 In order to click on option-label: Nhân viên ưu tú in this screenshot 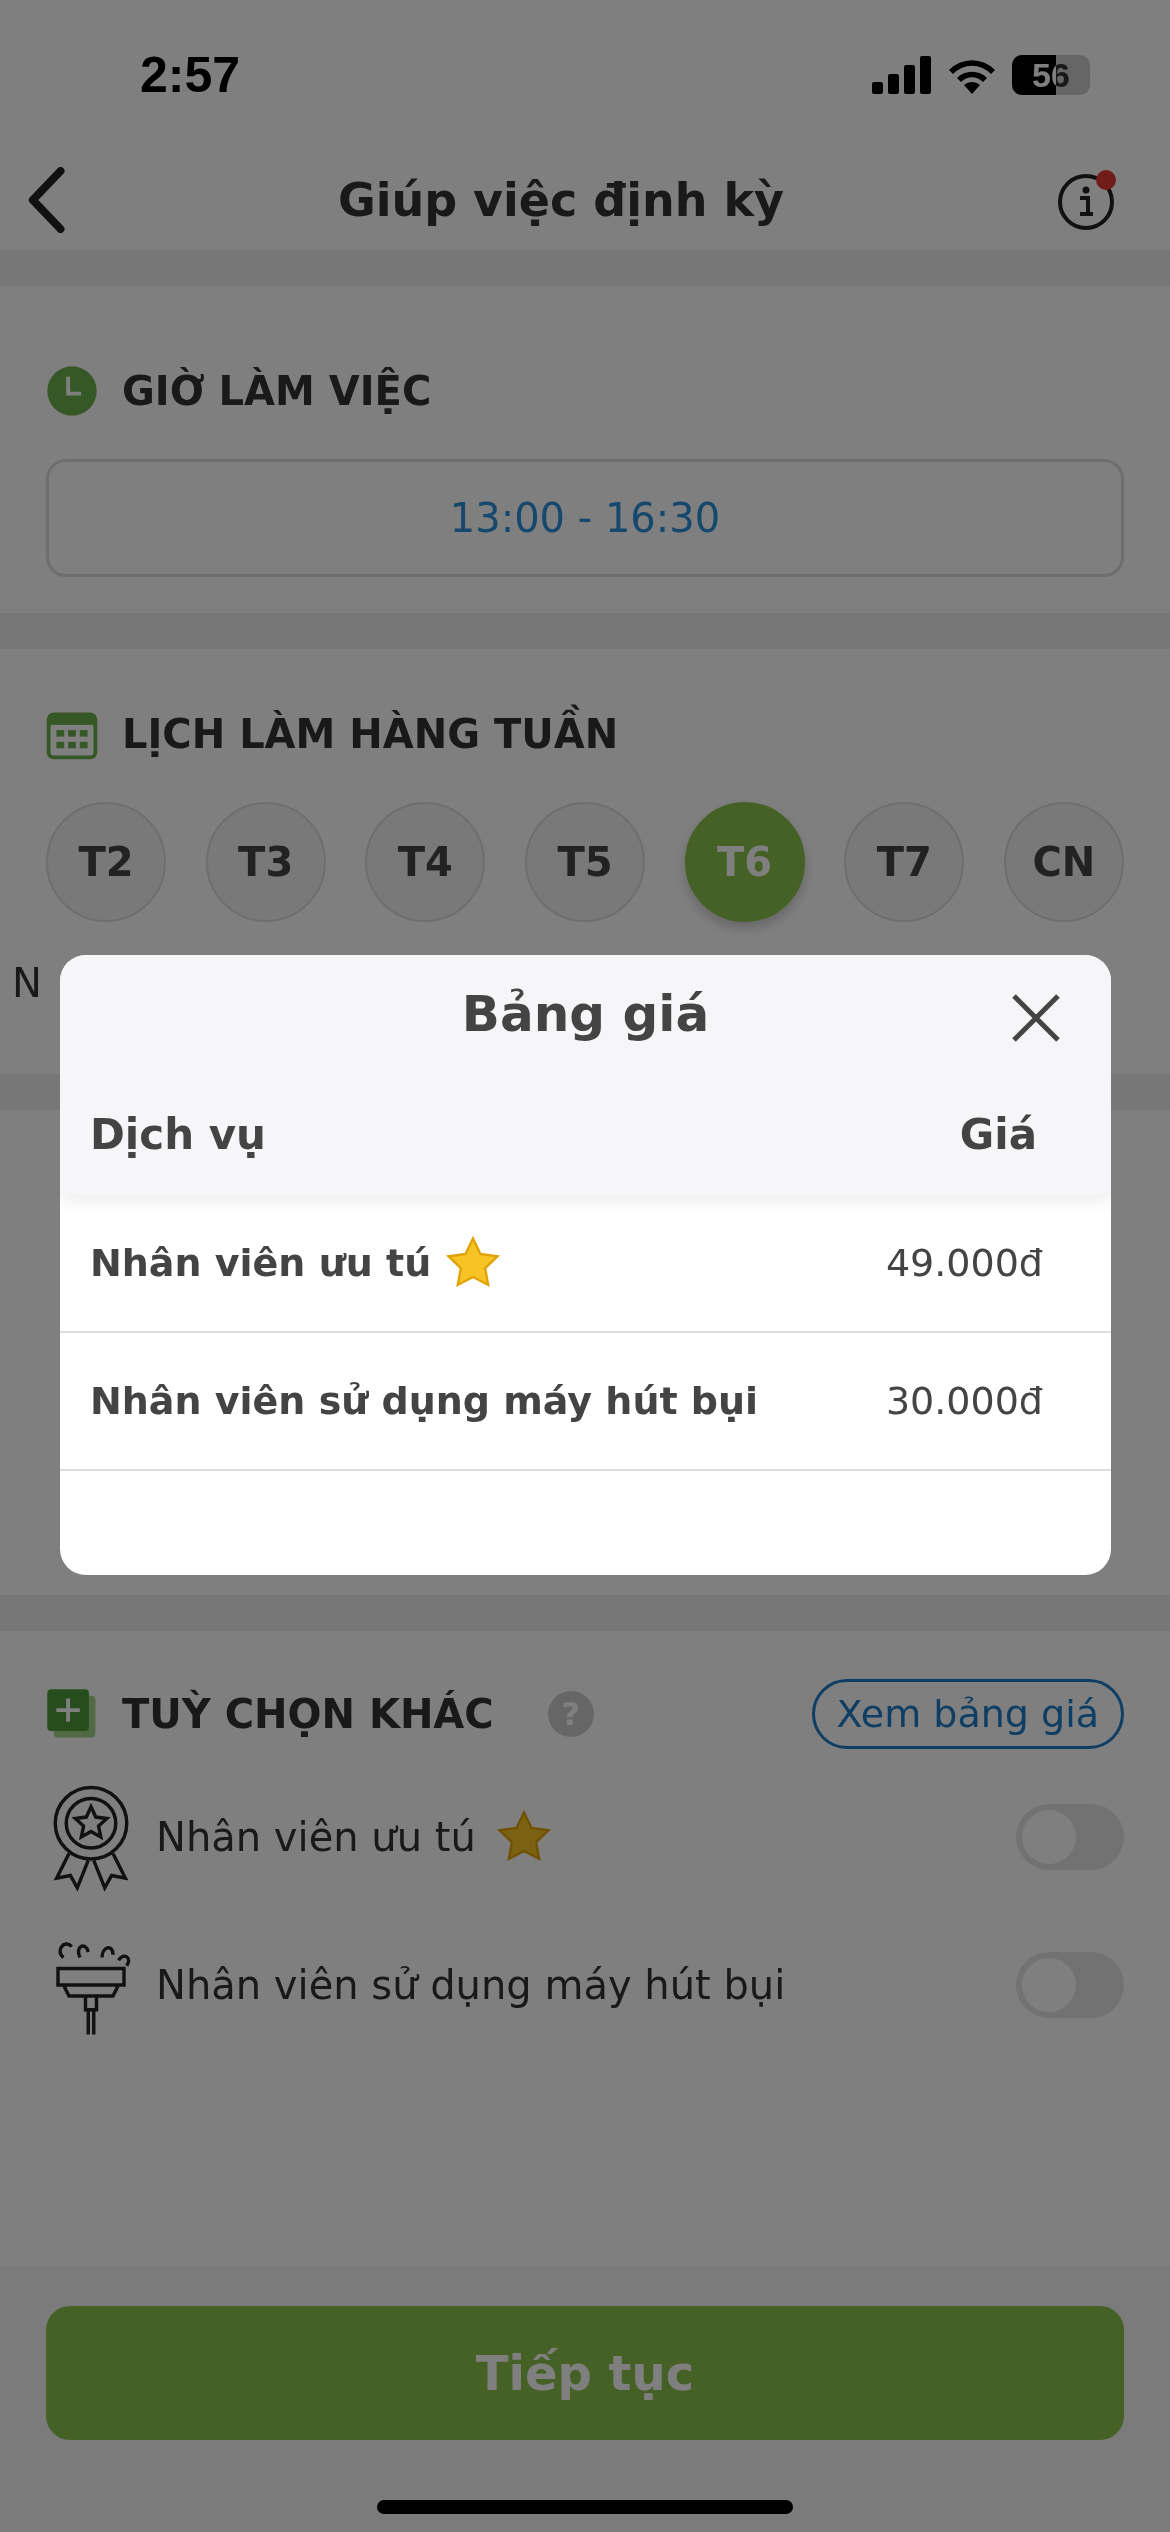, I will do `click(316, 1837)`.